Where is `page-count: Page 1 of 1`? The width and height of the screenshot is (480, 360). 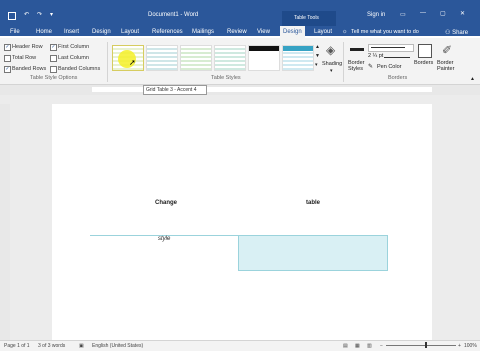
page-count: Page 1 of 1 is located at coordinates (17, 346).